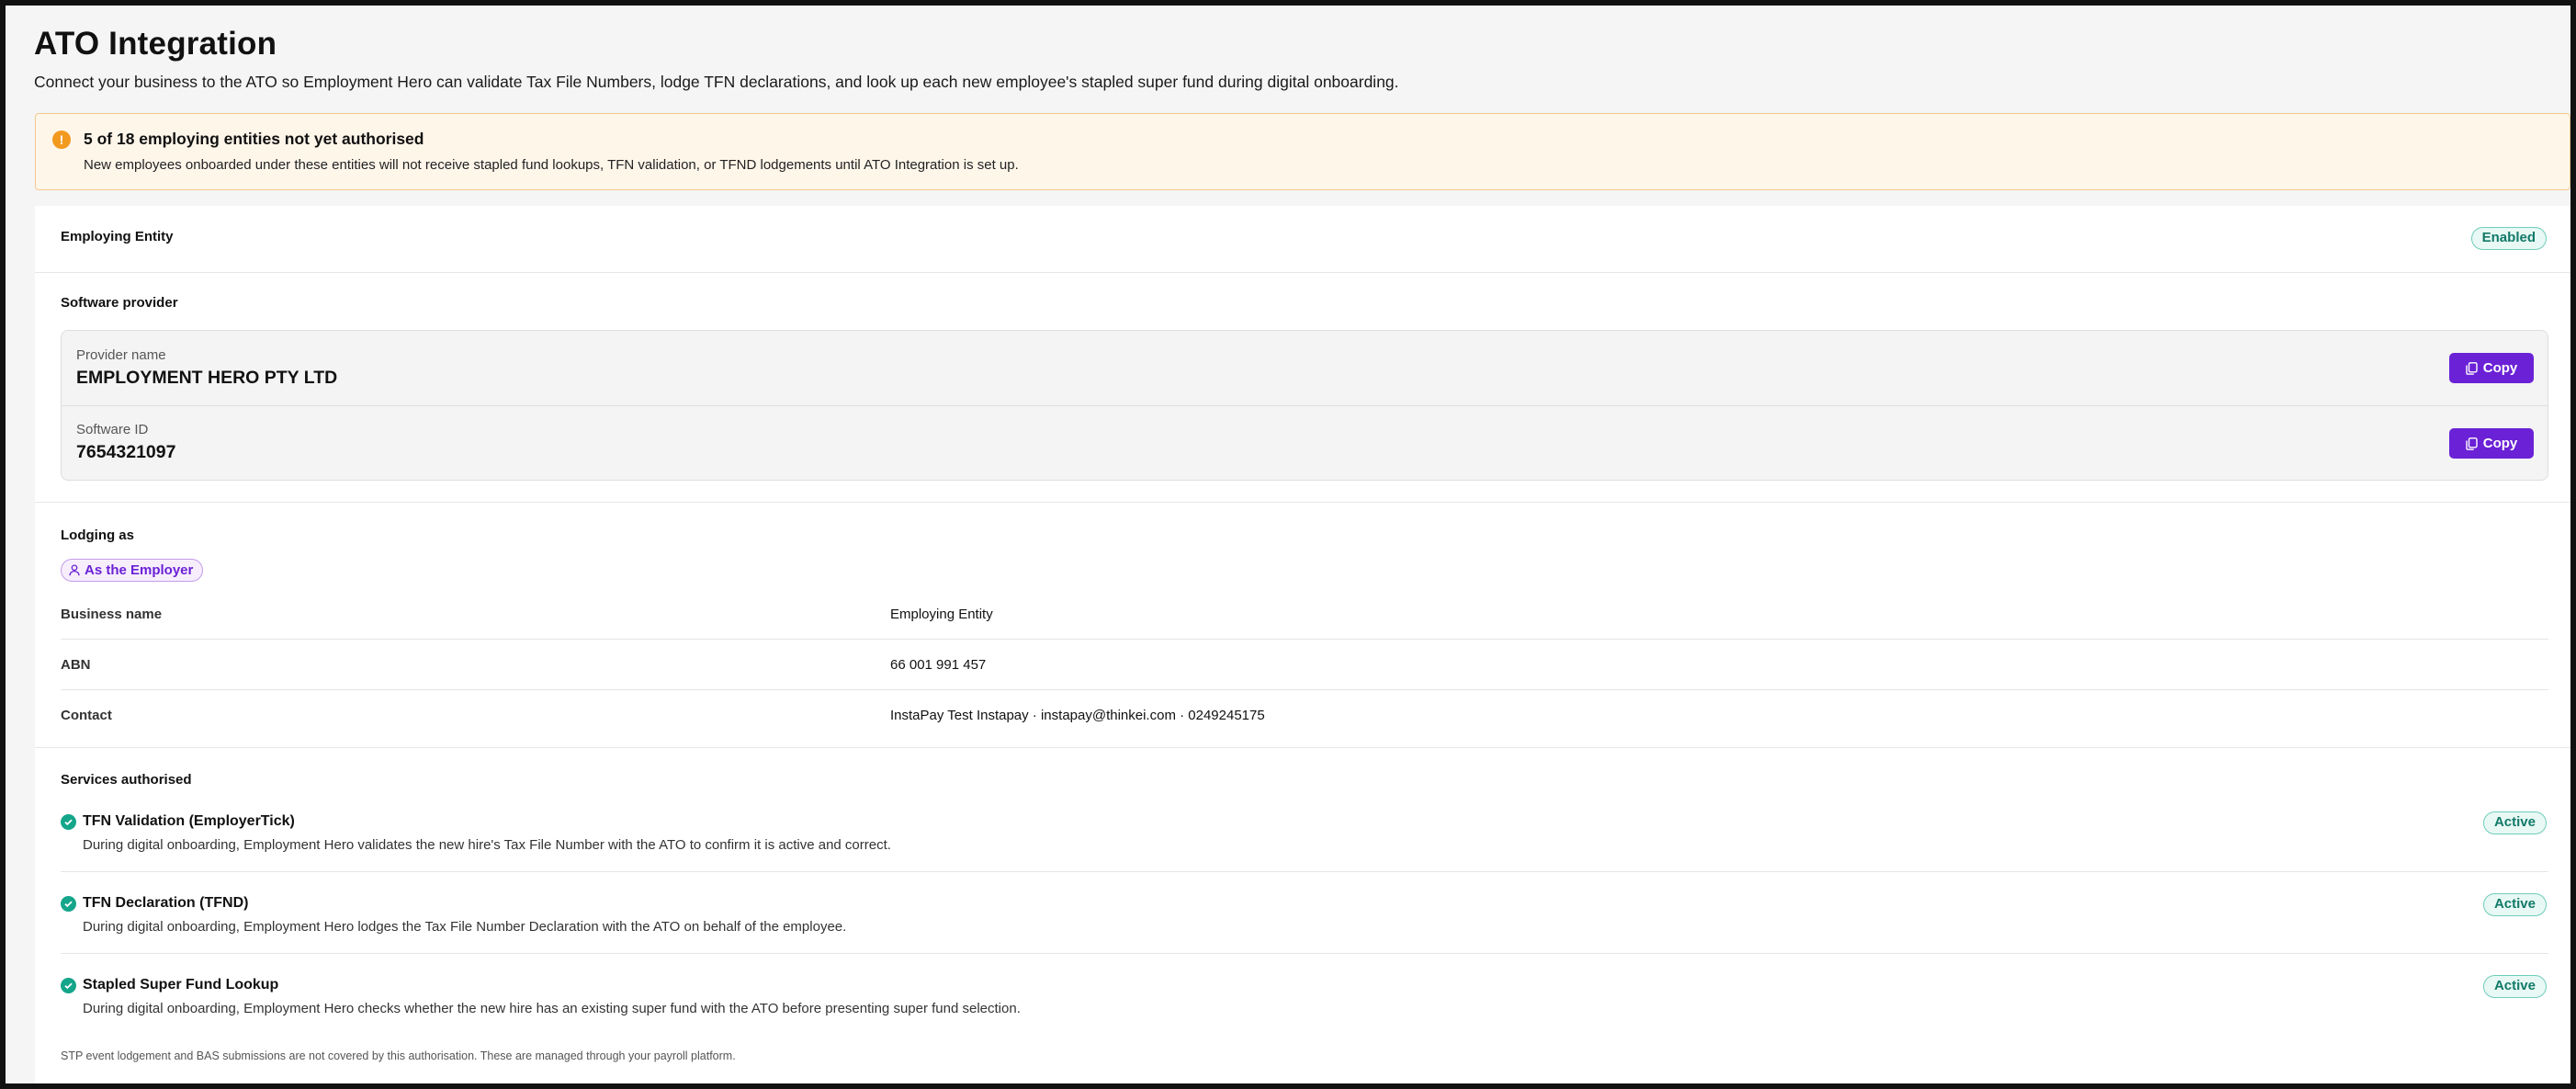 The width and height of the screenshot is (2576, 1089). I want to click on entity-status-badge: Enabled, so click(2508, 239).